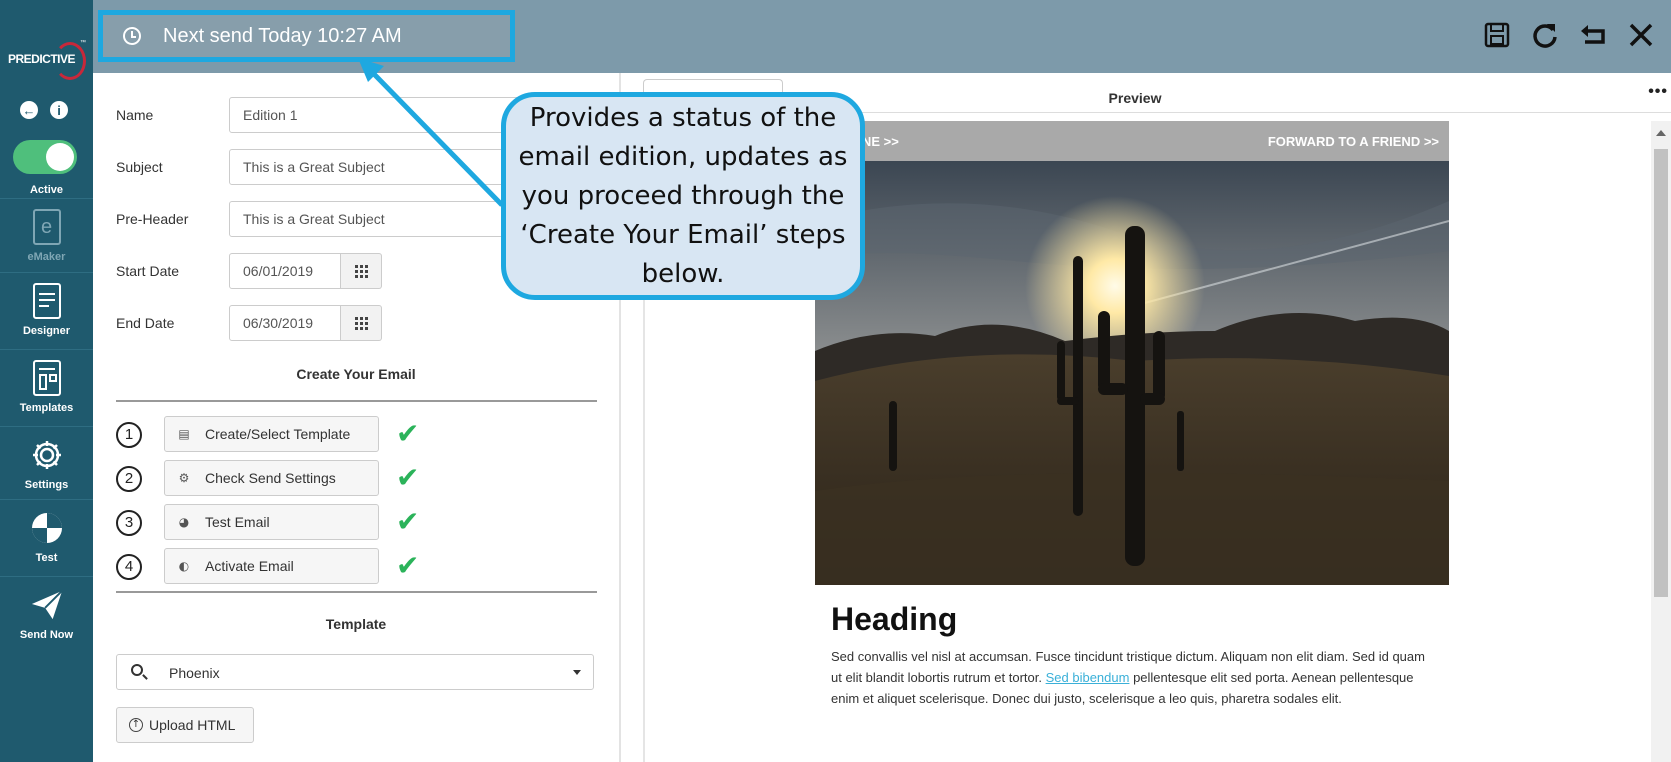  What do you see at coordinates (47, 605) in the screenshot?
I see `paper-plane-icon` at bounding box center [47, 605].